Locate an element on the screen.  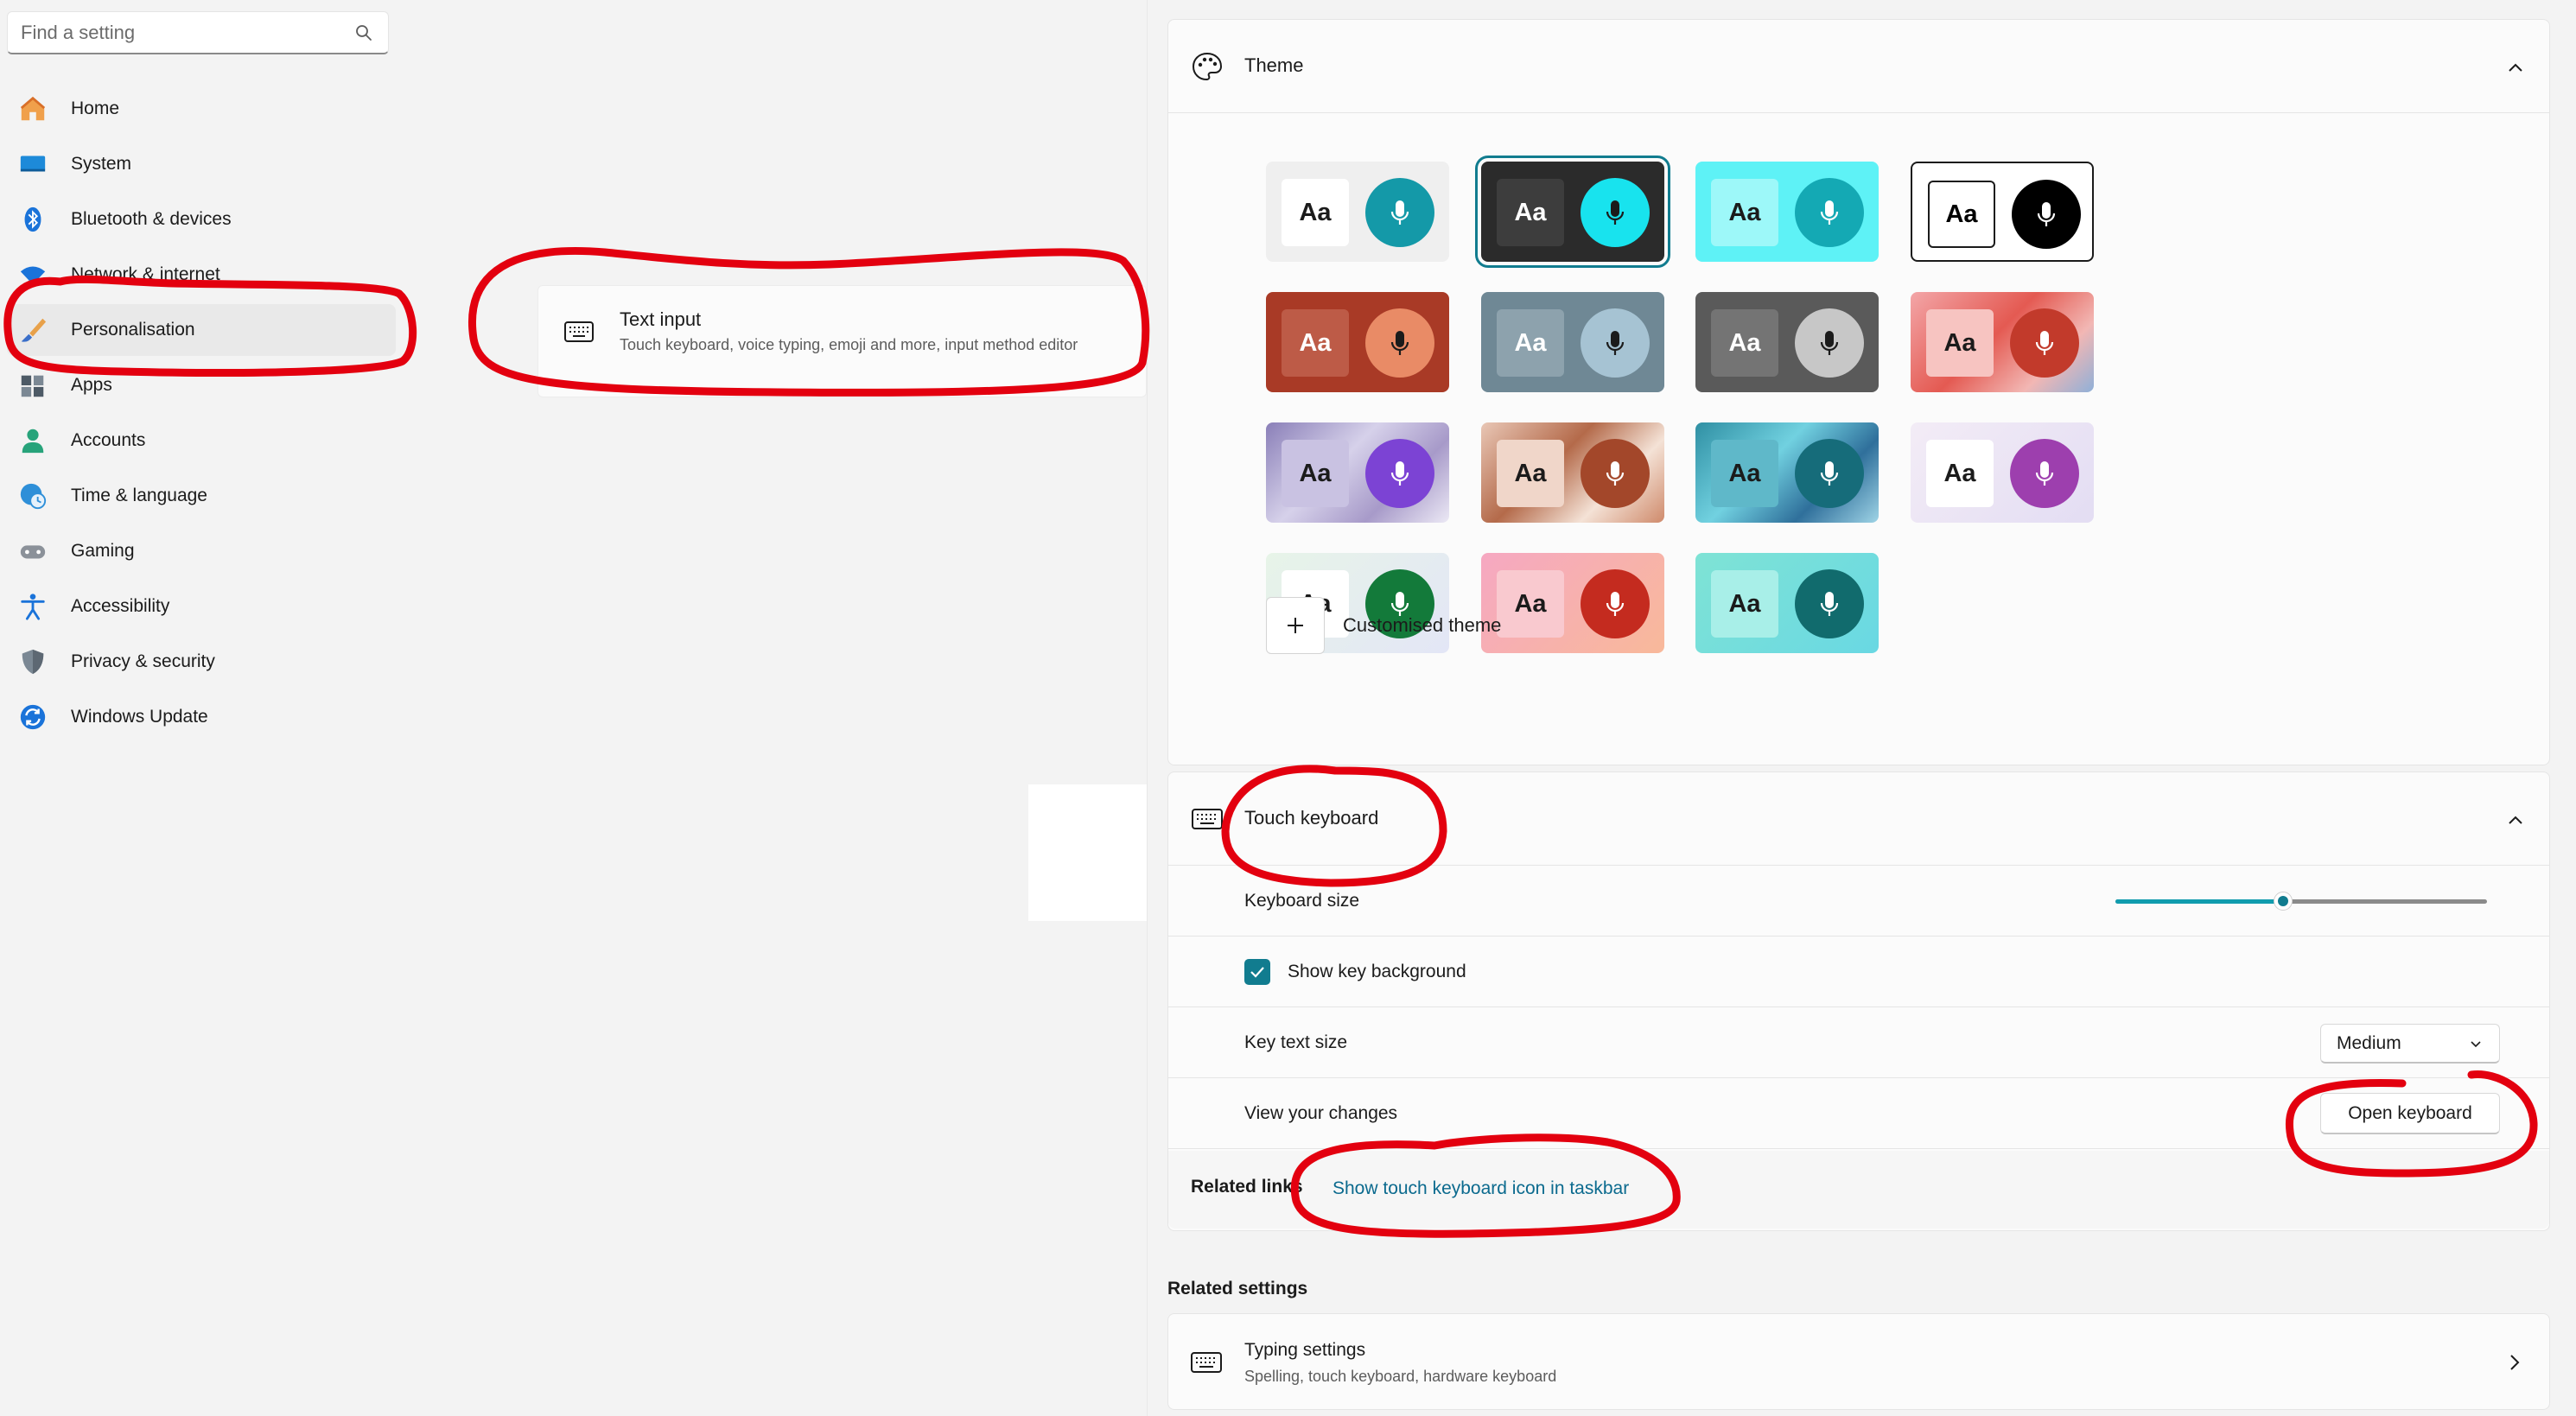
keyboard-size-slider is located at coordinates (2301, 901).